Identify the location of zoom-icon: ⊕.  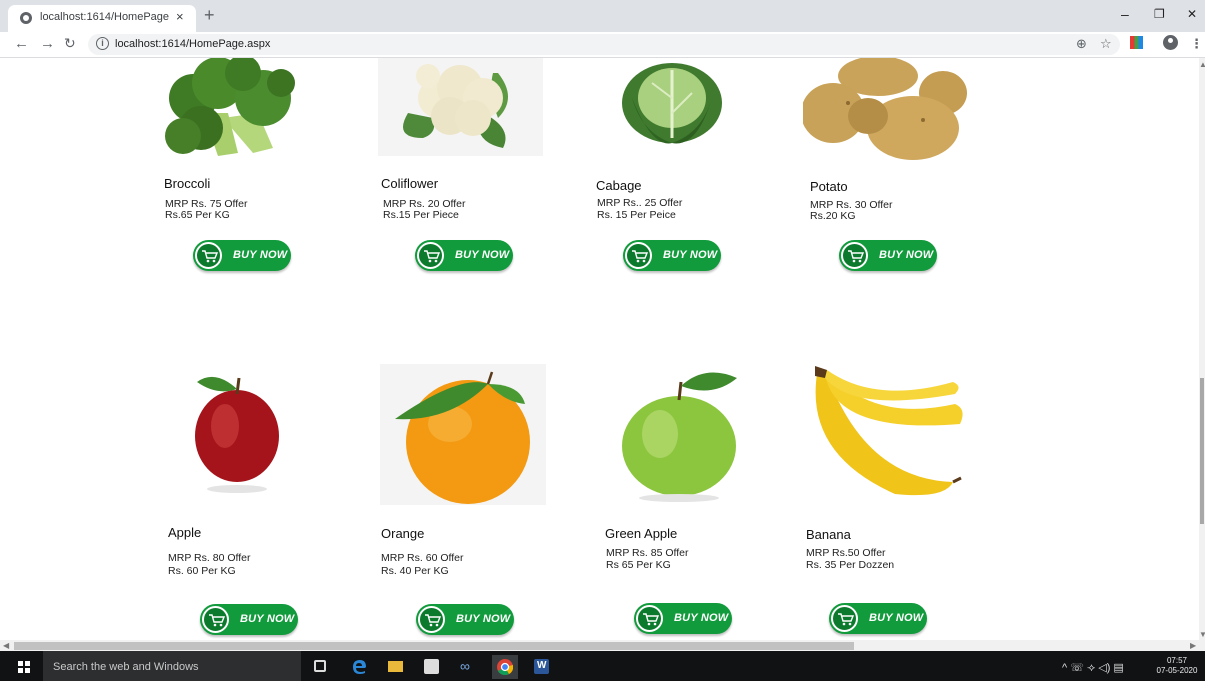
(1081, 44).